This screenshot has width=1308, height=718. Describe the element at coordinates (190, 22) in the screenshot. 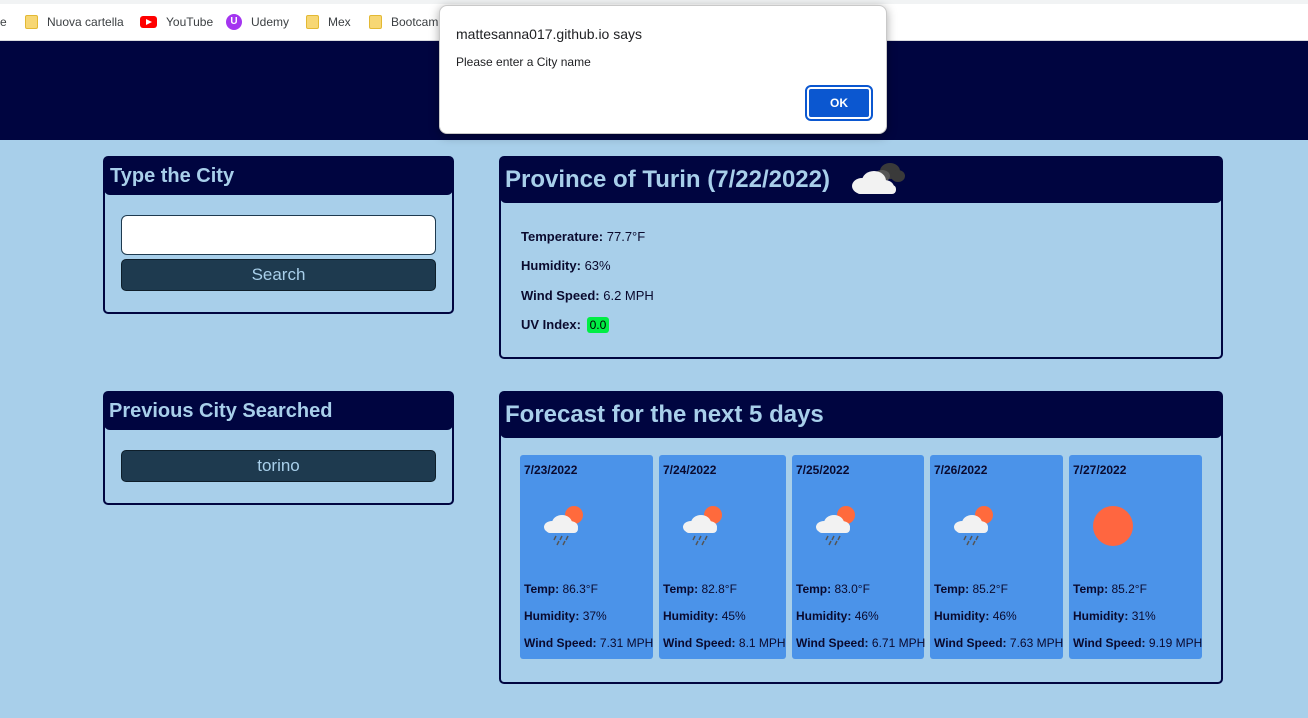

I see `bookmark-label: YouTube` at that location.